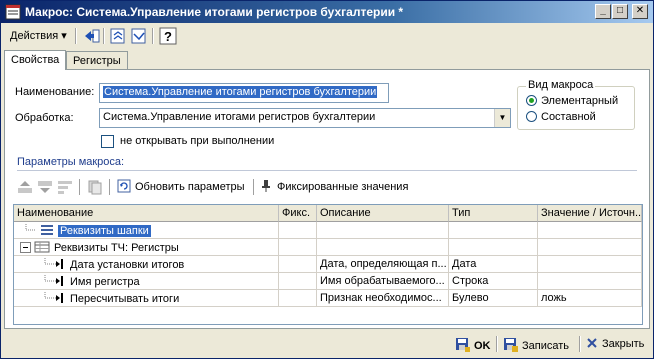 This screenshot has width=654, height=359. I want to click on move-up-icon, so click(25, 187).